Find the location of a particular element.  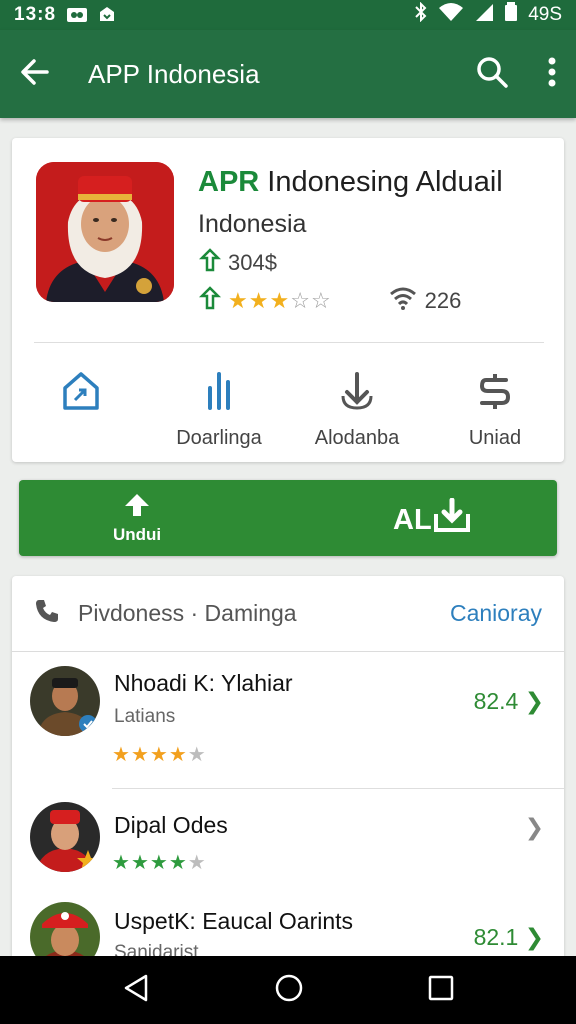

more-vert-icon is located at coordinates (552, 74).